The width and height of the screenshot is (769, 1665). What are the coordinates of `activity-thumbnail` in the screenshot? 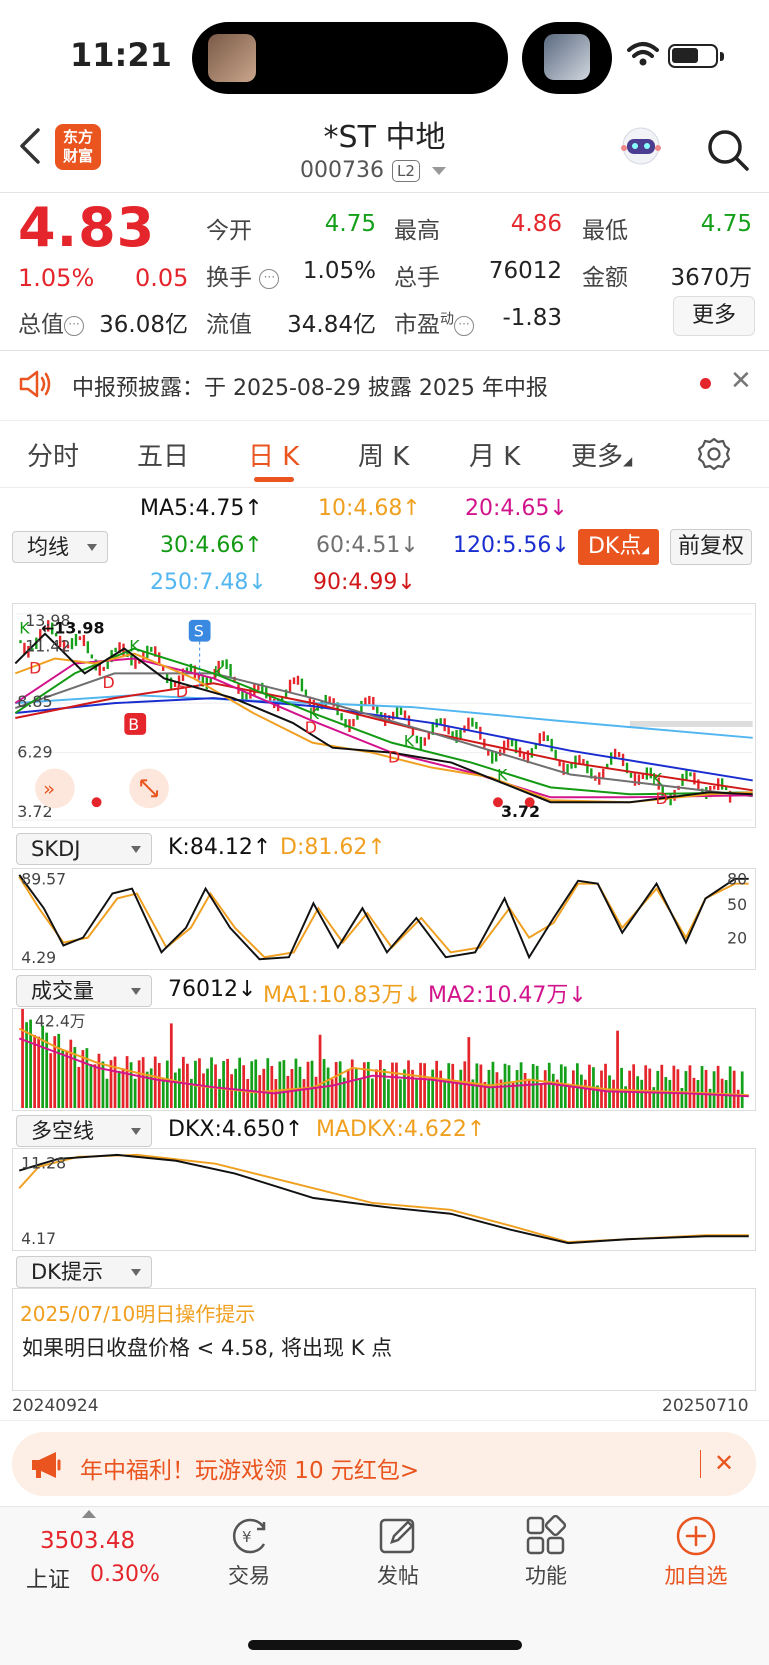 It's located at (567, 57).